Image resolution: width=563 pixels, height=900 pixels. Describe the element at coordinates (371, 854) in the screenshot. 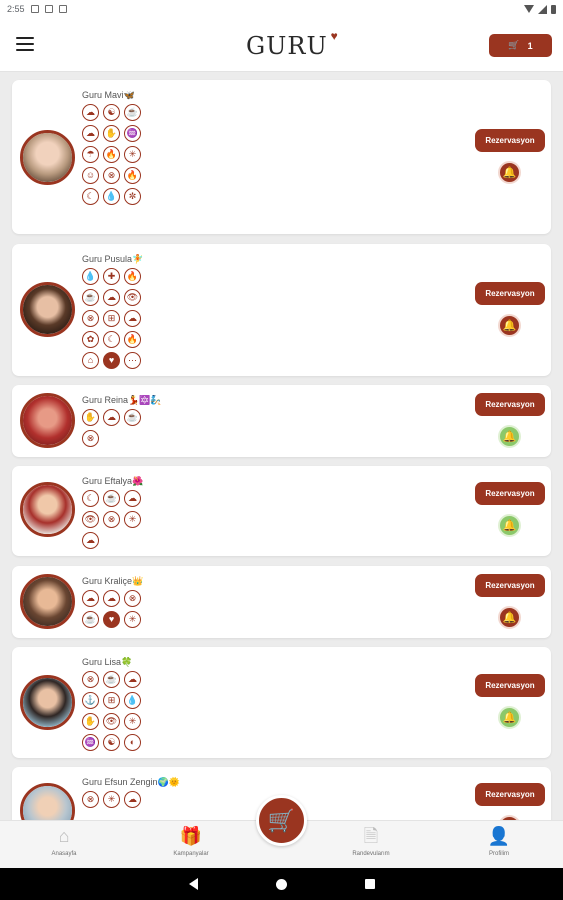

I see `nav-appointments-label: Randevularım` at that location.